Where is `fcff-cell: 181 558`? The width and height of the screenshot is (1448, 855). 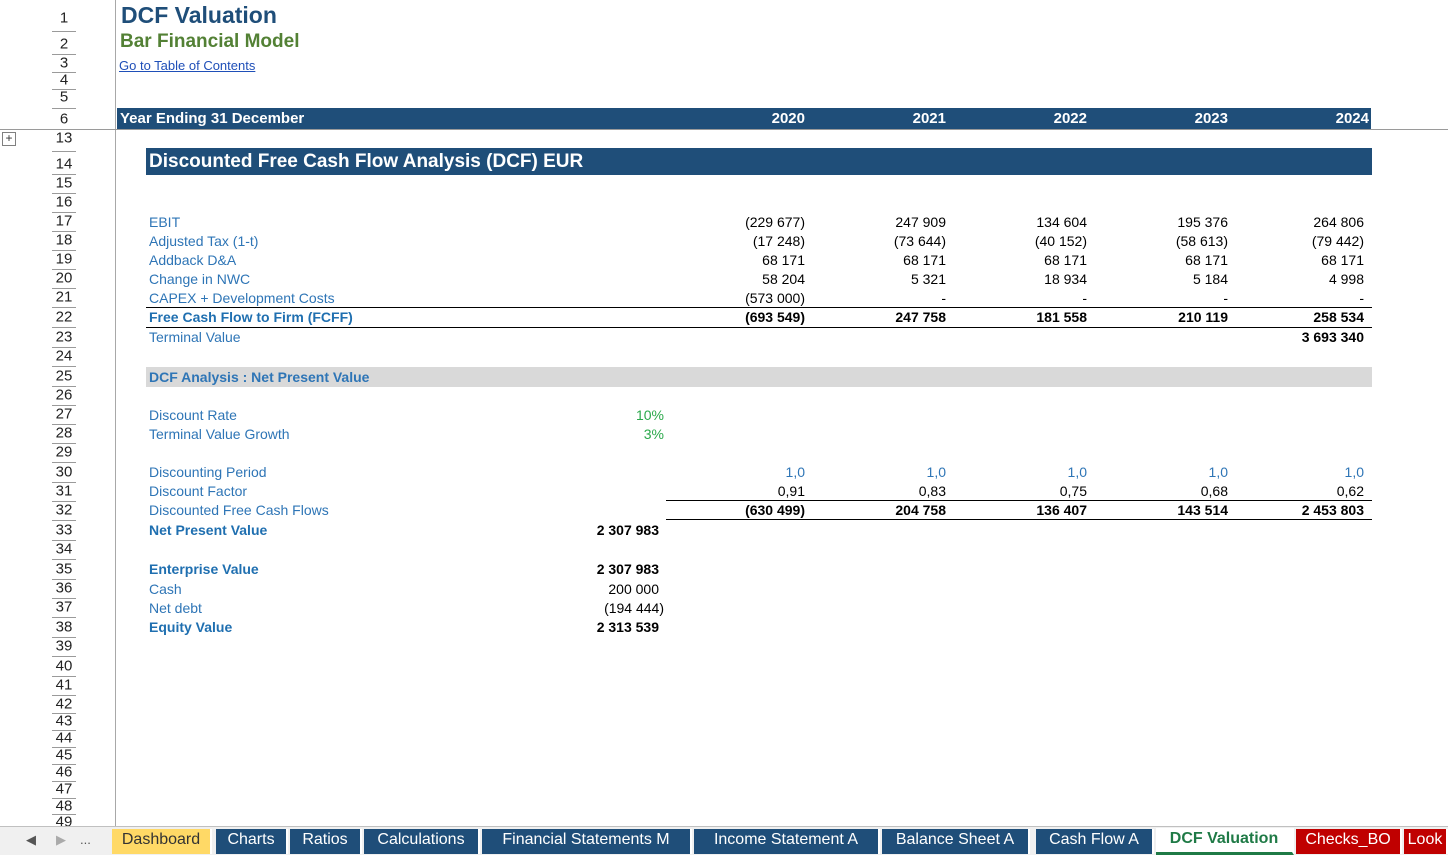 fcff-cell: 181 558 is located at coordinates (1032, 317).